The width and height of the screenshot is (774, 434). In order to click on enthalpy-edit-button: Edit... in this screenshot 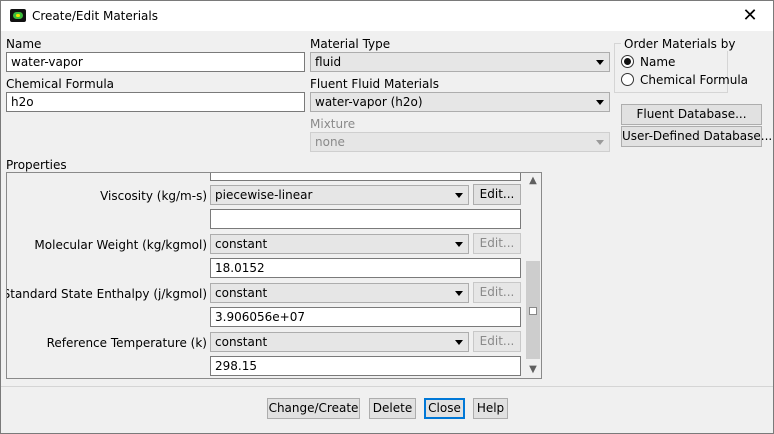, I will do `click(497, 292)`.